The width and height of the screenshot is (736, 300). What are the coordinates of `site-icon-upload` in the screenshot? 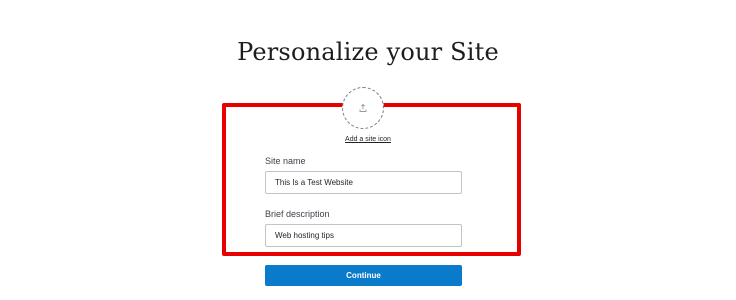 It's located at (363, 108).